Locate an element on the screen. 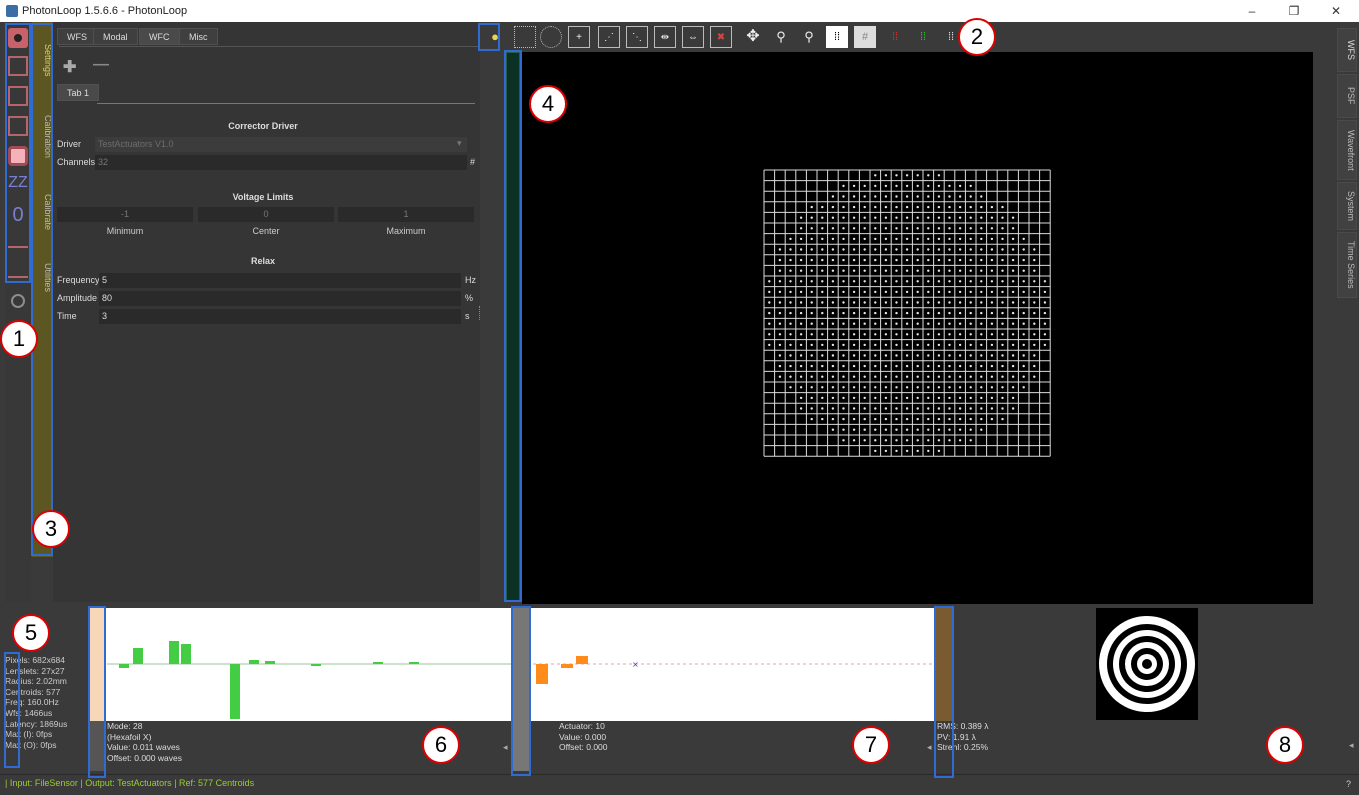  fit-horizontal-icon: ⇹ is located at coordinates (665, 37).